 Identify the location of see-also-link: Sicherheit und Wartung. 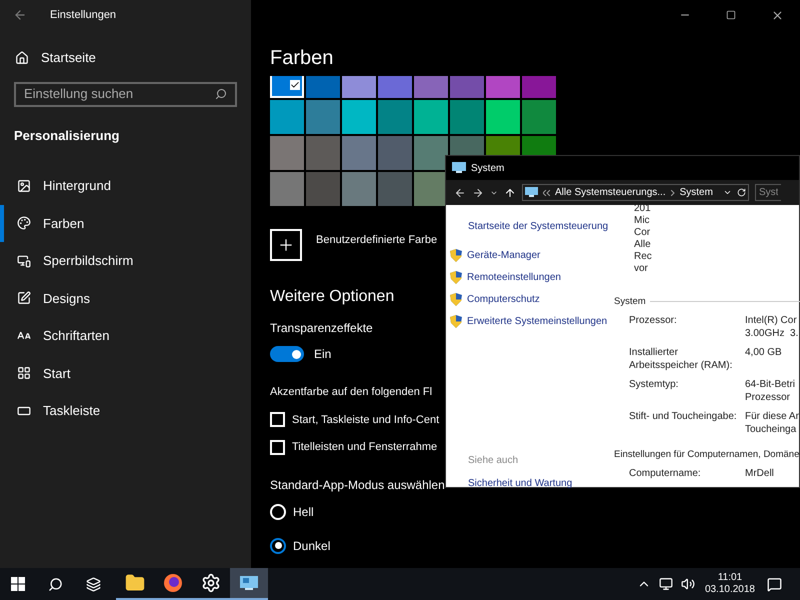
(541, 483).